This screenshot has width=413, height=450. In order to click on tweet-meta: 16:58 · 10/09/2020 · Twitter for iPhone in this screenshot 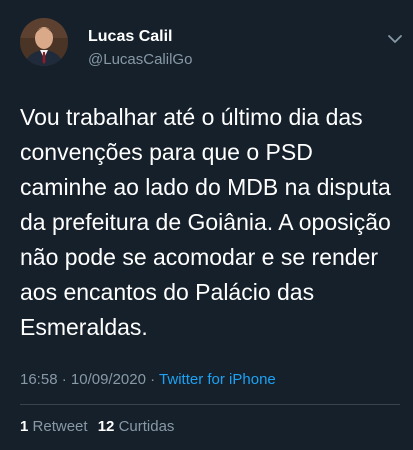, I will do `click(148, 379)`.